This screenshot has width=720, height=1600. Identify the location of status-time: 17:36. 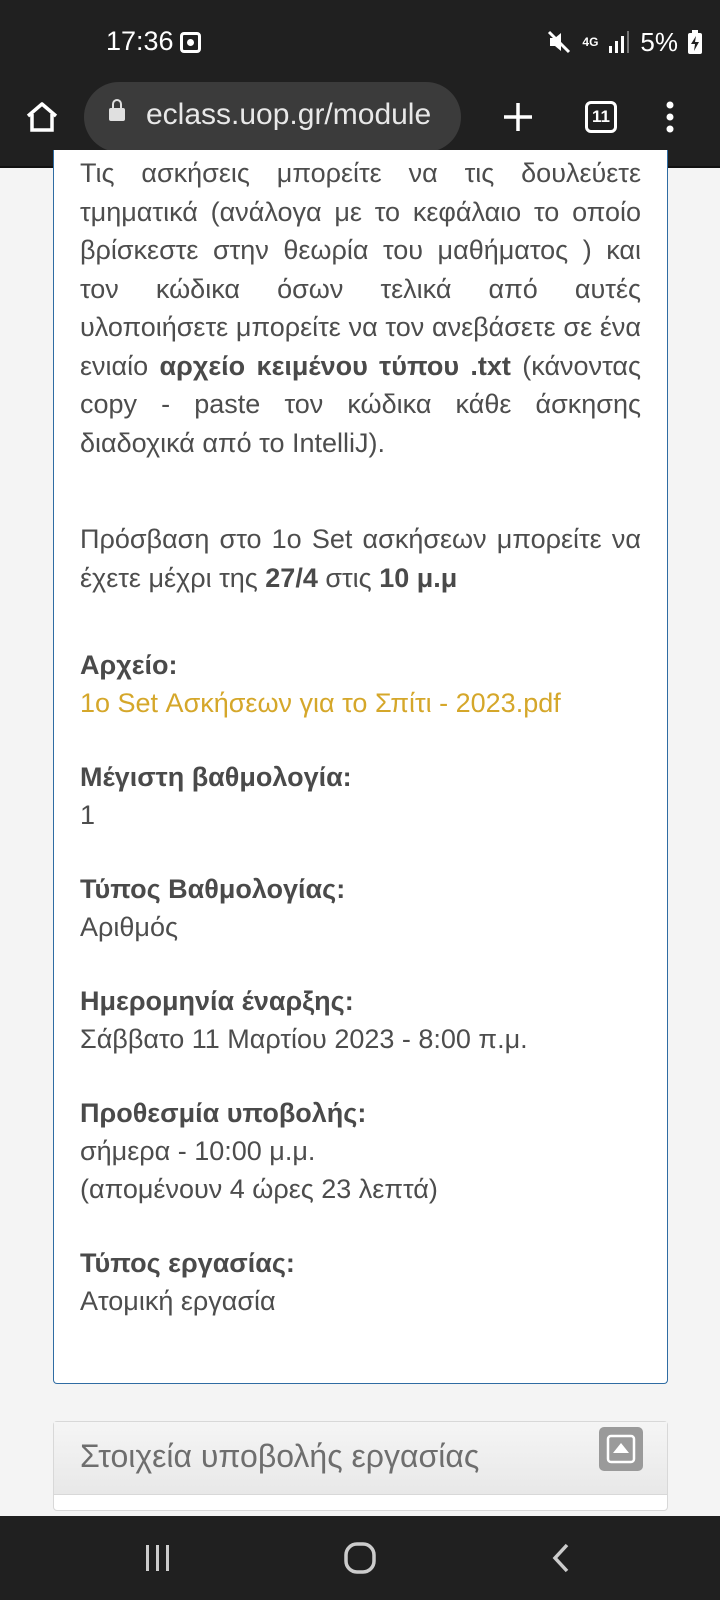
(140, 41).